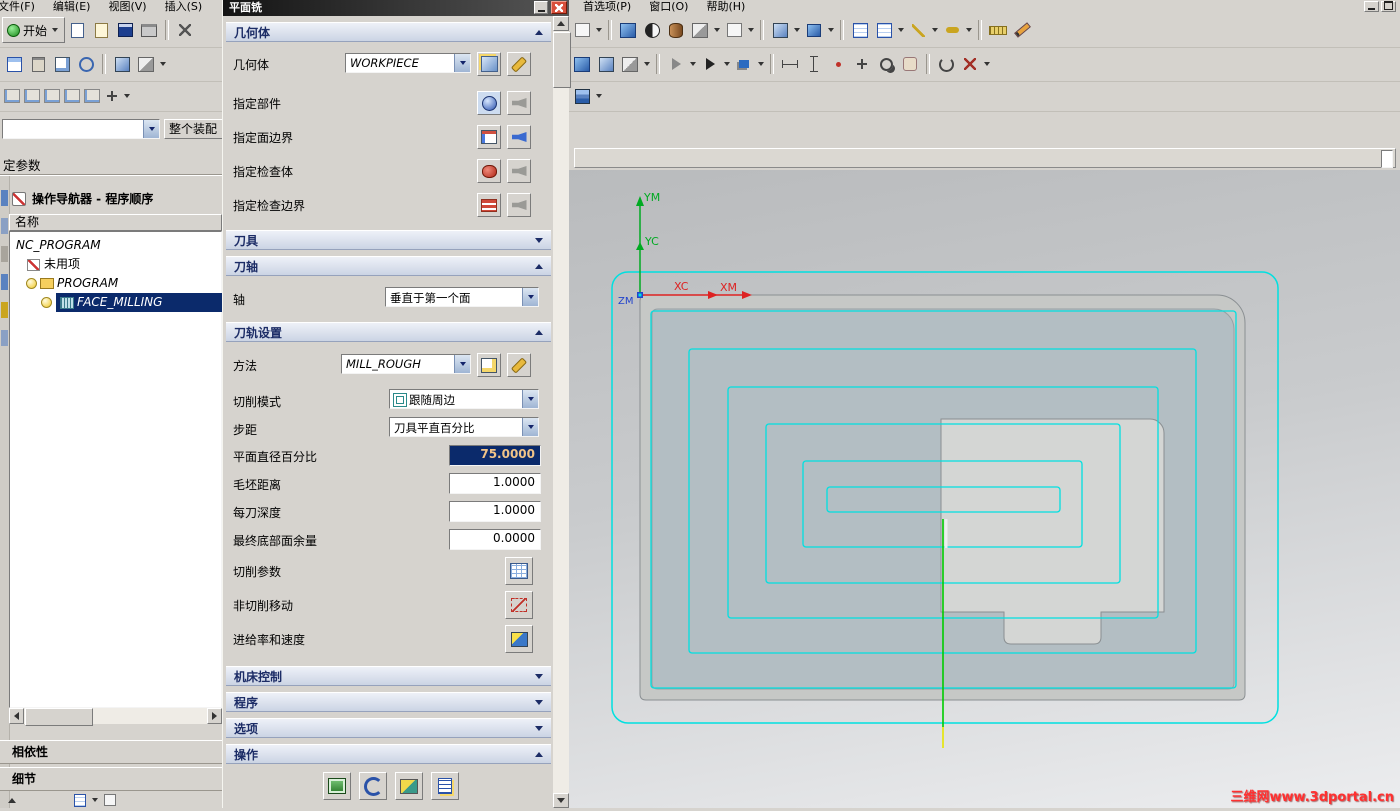  Describe the element at coordinates (814, 30) in the screenshot. I see `orient-iso-icon` at that location.